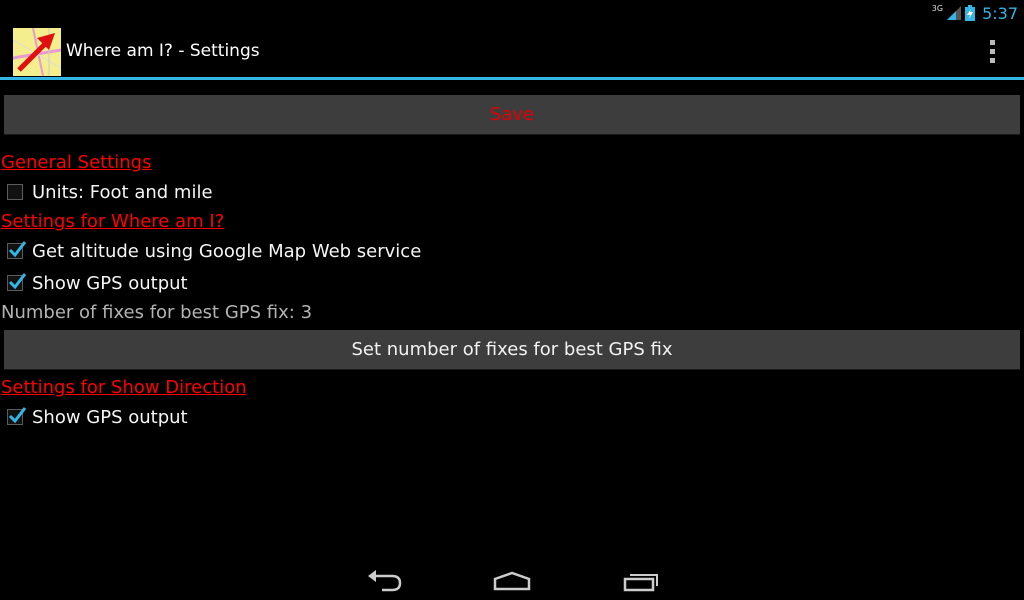 Image resolution: width=1024 pixels, height=600 pixels. Describe the element at coordinates (512, 51) in the screenshot. I see `action-bar: Where am I? - Settings` at that location.